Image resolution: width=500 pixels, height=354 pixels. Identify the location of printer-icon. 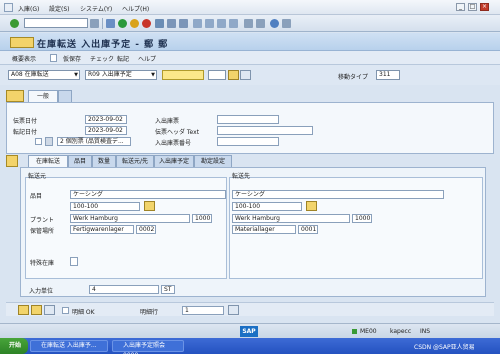
(49, 141).